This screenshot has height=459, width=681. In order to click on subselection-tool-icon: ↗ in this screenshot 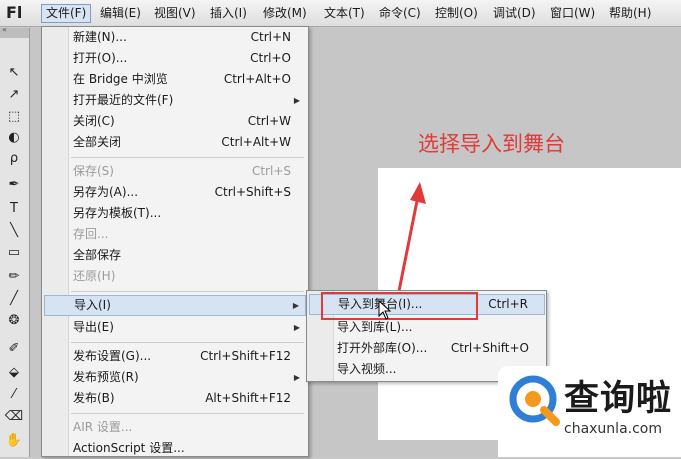, I will do `click(14, 95)`.